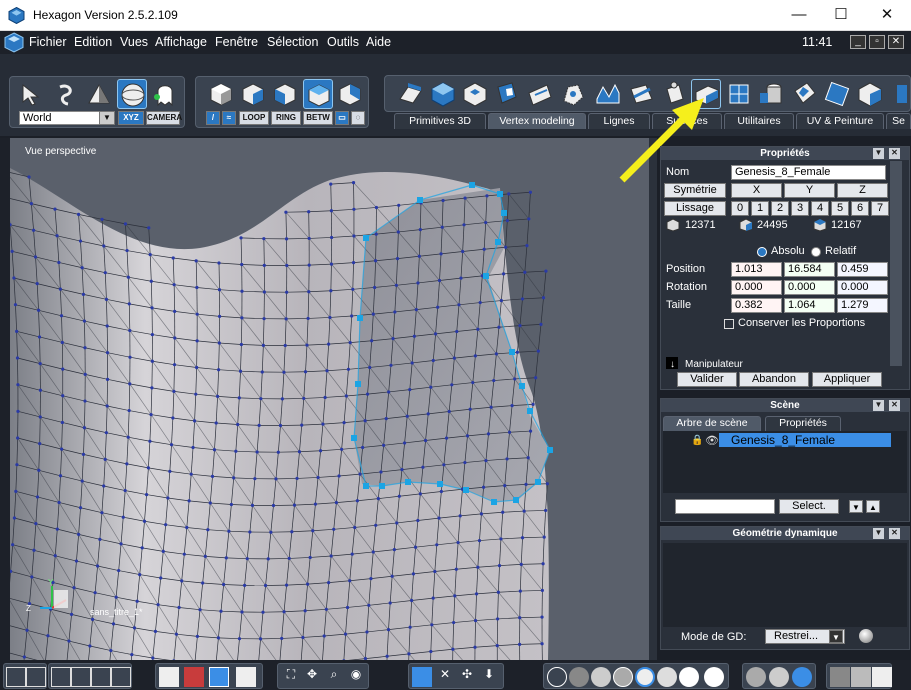 This screenshot has width=911, height=690. Describe the element at coordinates (714, 677) in the screenshot. I see `shade-full-icon` at that location.